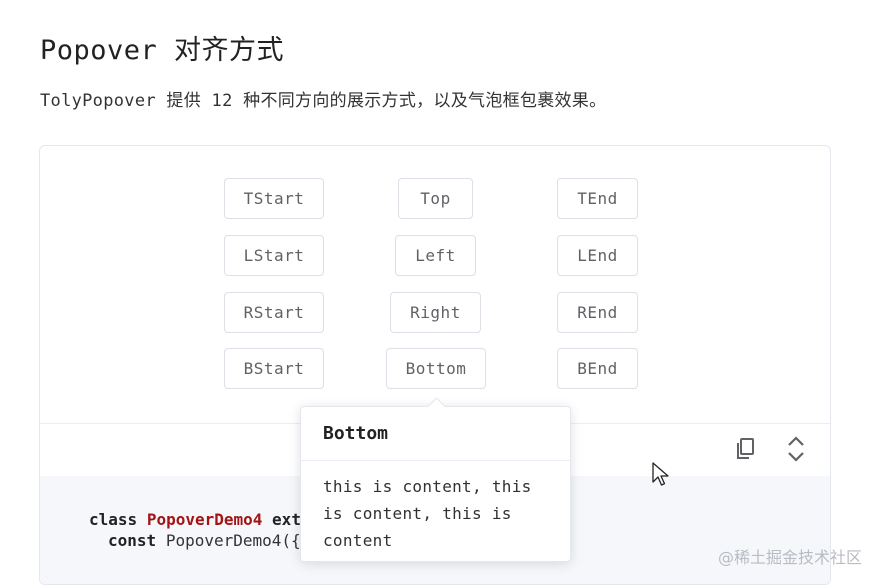  I want to click on expand-collapse-icon, so click(796, 449).